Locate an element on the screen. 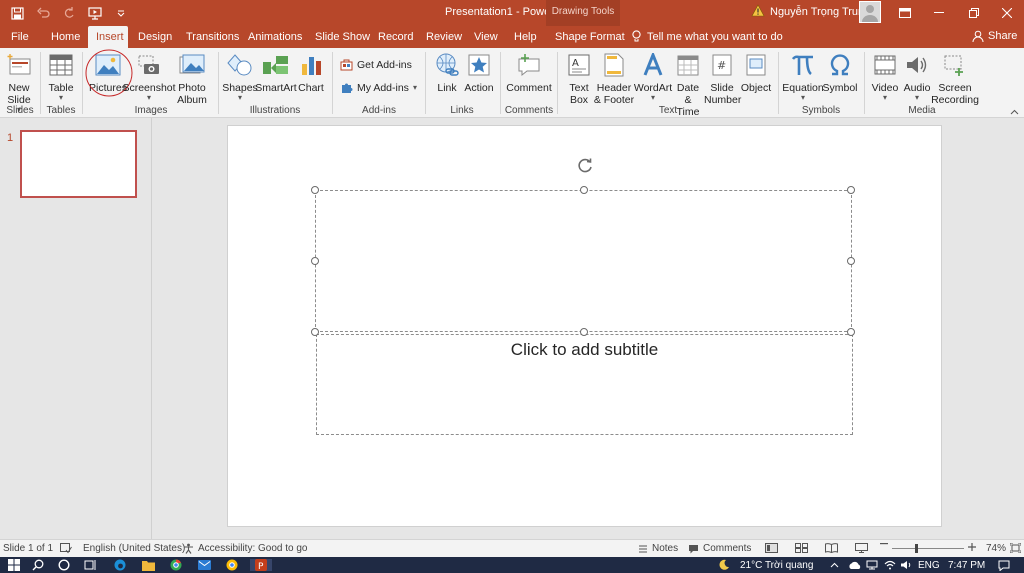  spelling-icon is located at coordinates (66, 548).